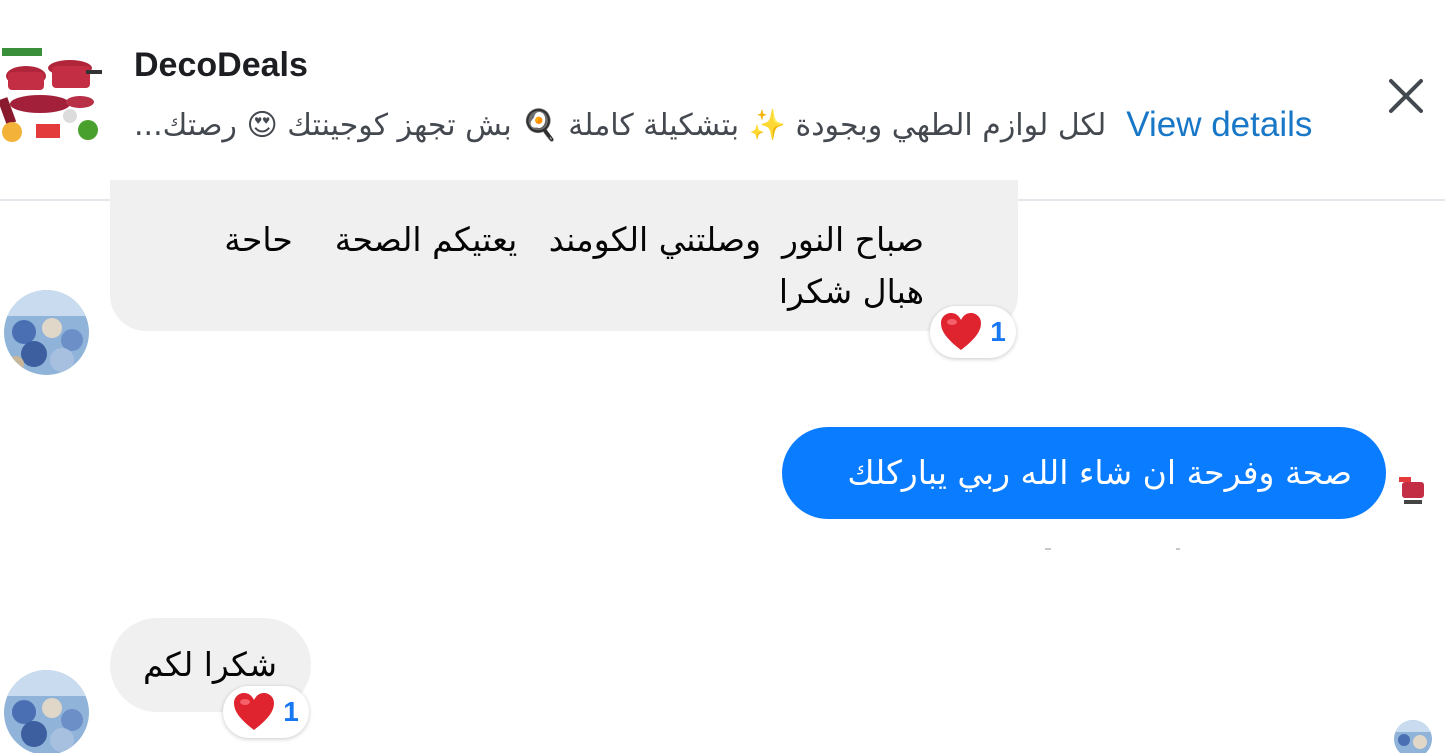  I want to click on message-text: صحة وفرحة ان شاء الله ربي يباركلك, so click(1099, 472).